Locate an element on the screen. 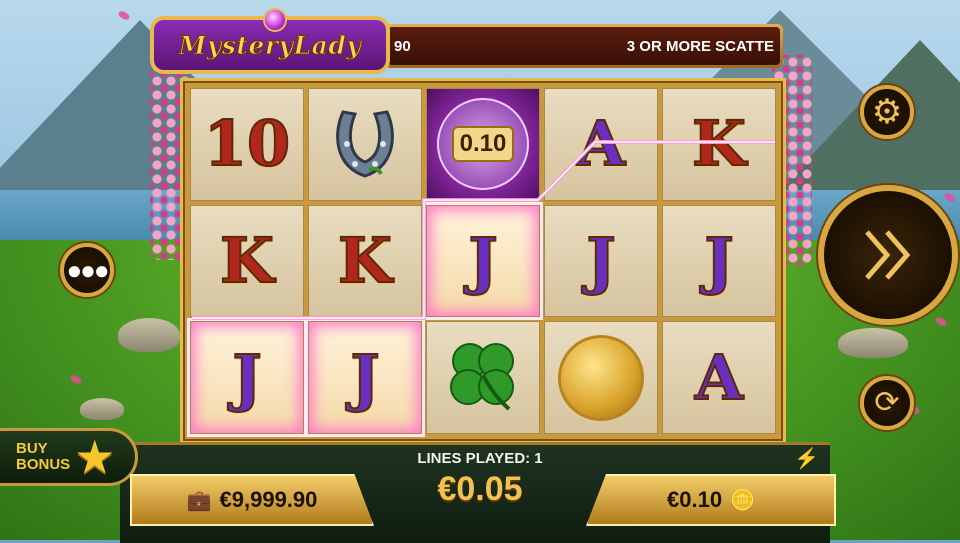  ticker-text: 90 3 OR MORE SCATTE is located at coordinates (584, 46).